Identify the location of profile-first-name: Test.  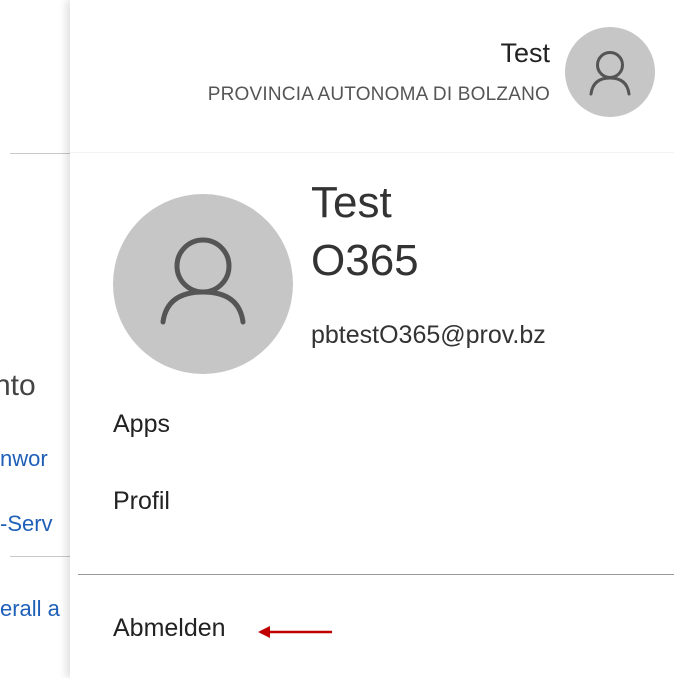
(351, 202).